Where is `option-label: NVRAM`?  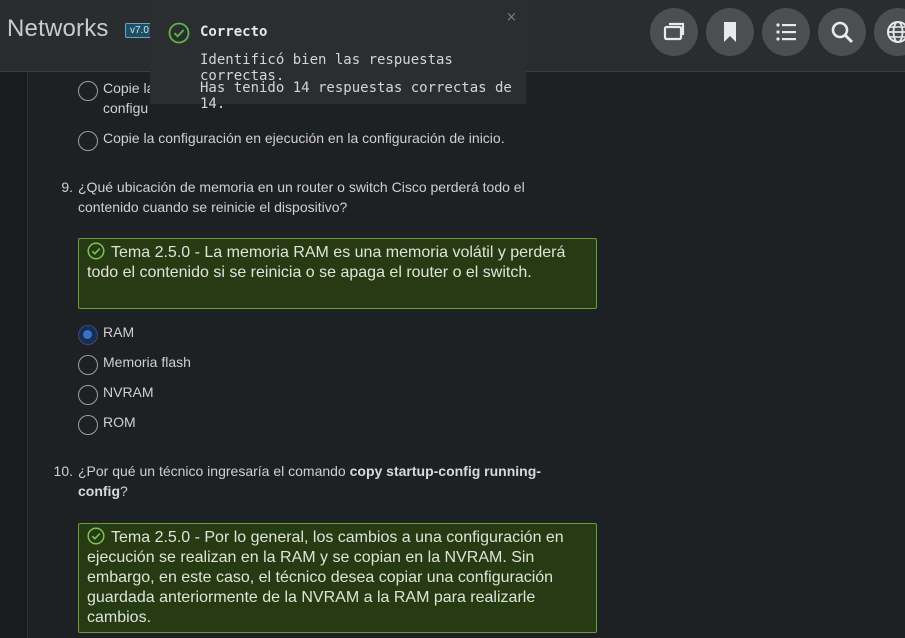 option-label: NVRAM is located at coordinates (128, 392).